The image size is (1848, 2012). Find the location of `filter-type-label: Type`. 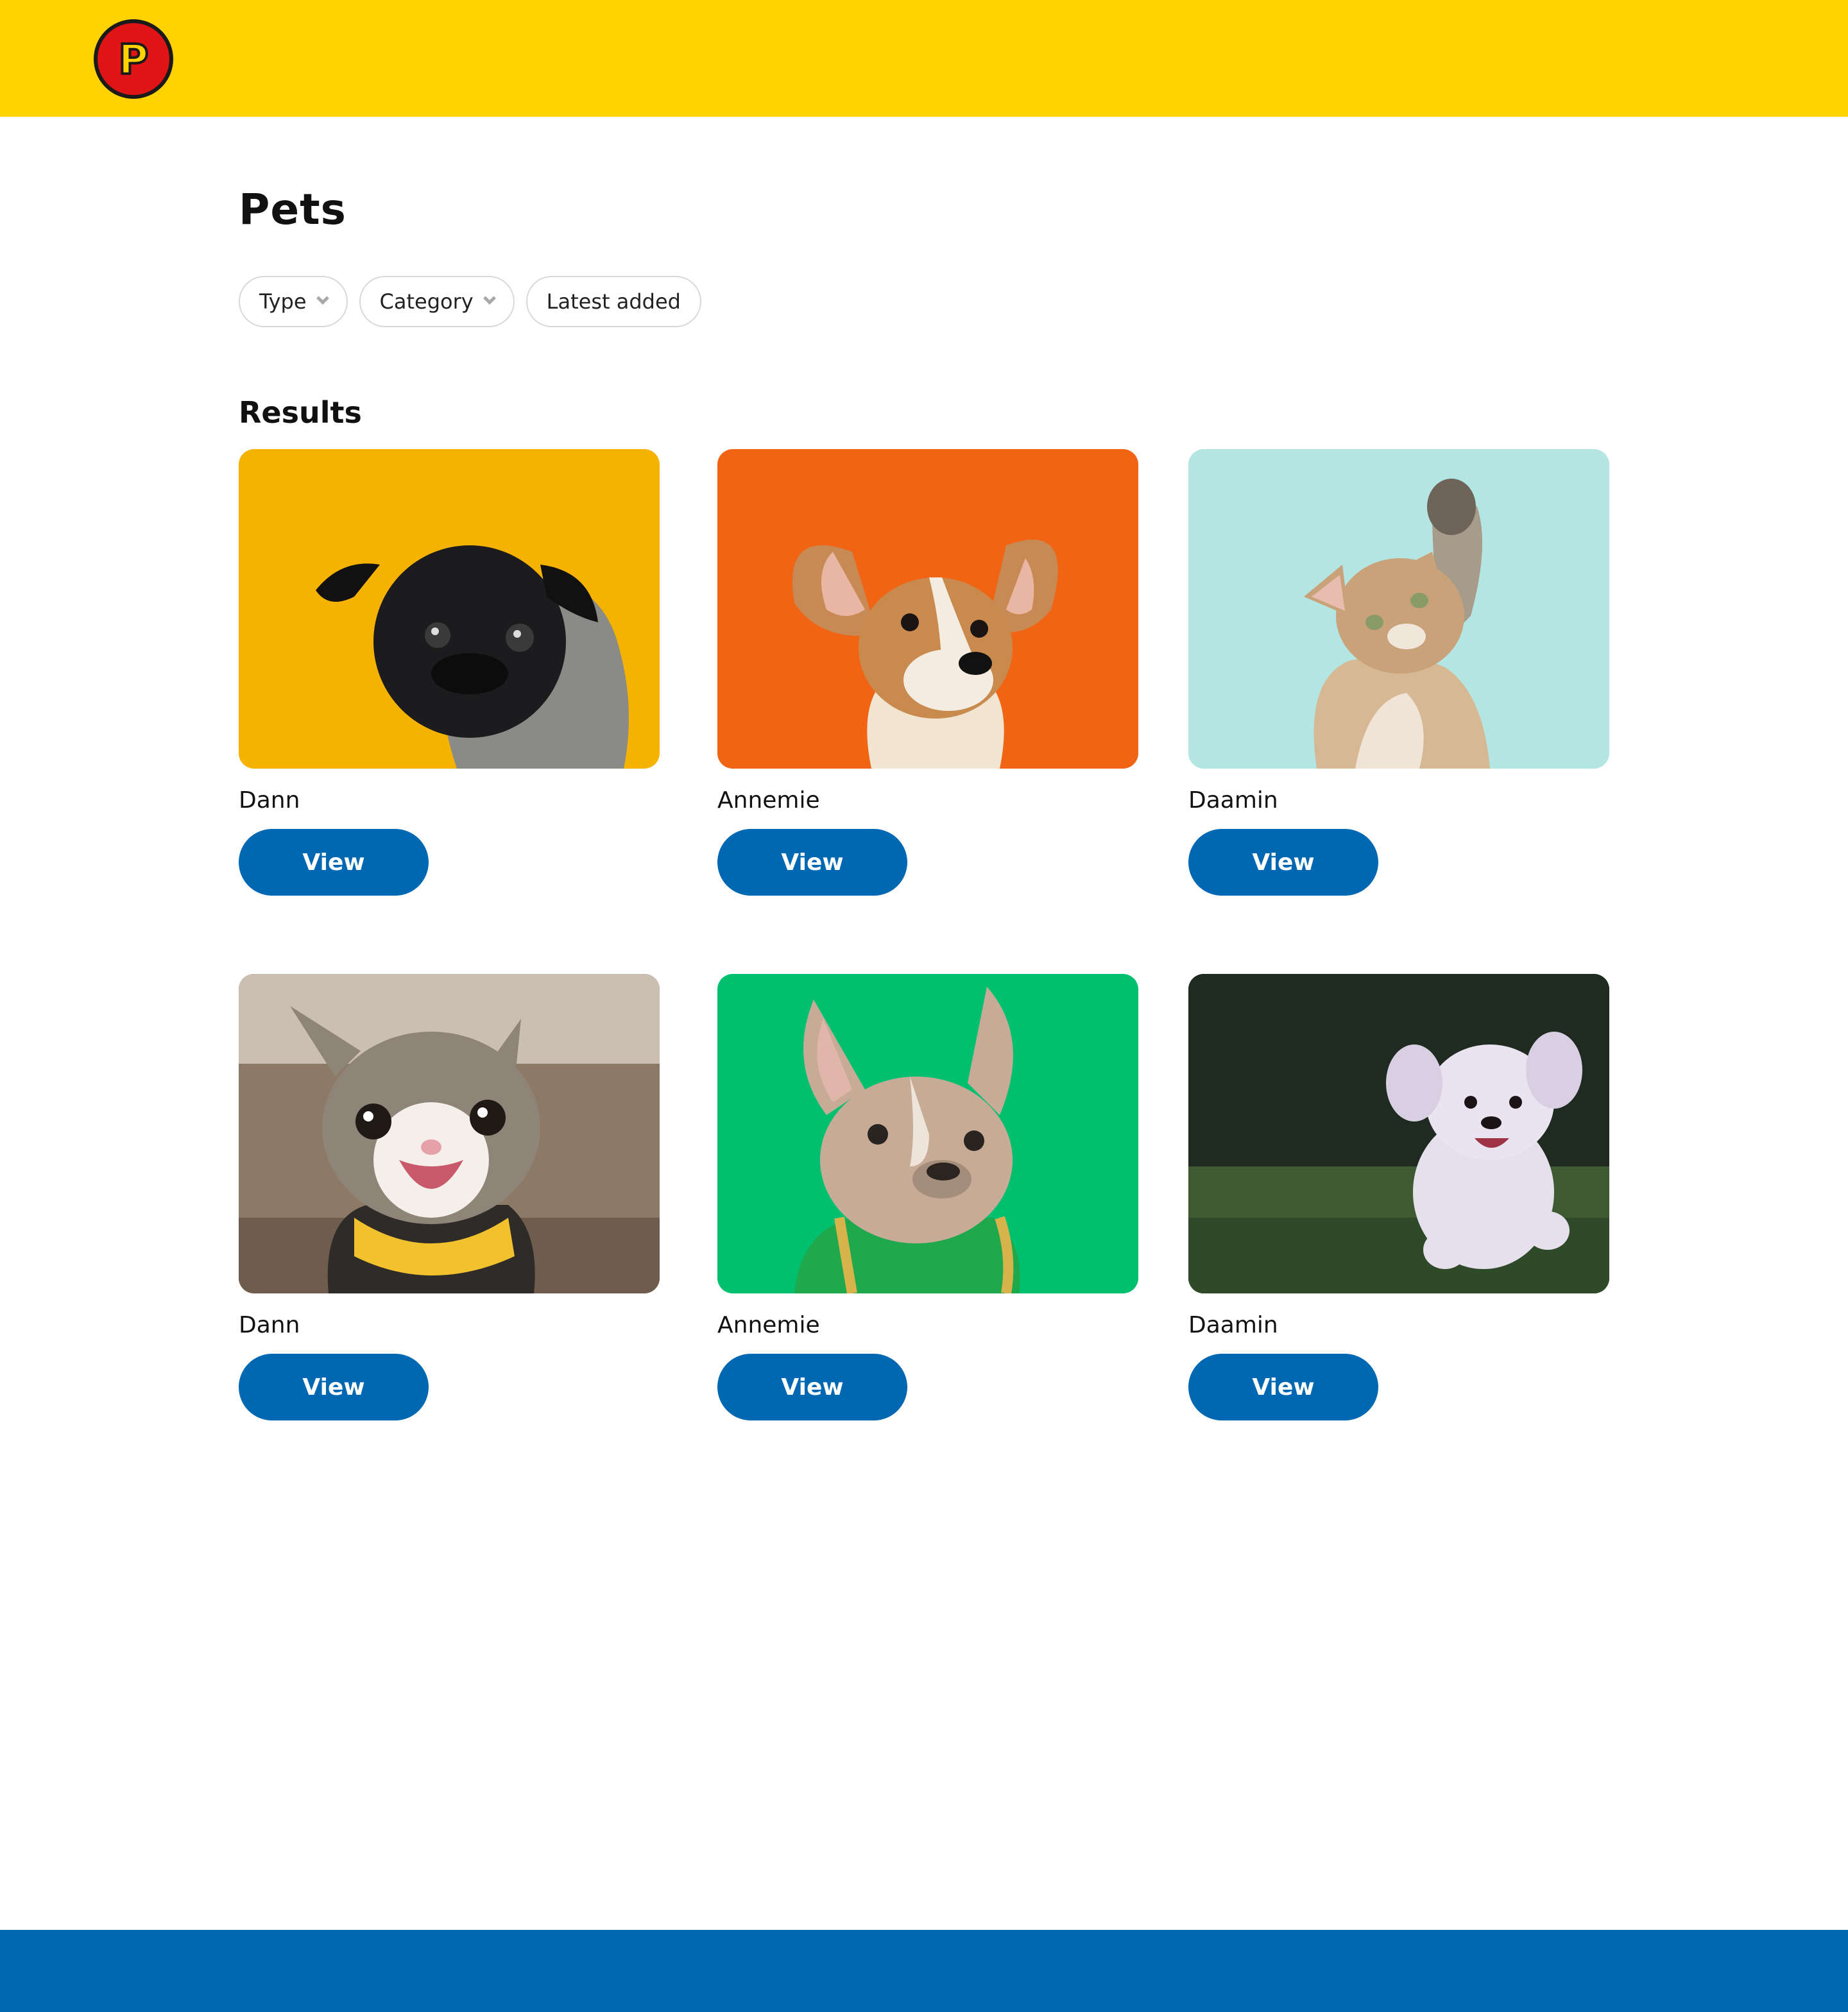

filter-type-label: Type is located at coordinates (283, 301).